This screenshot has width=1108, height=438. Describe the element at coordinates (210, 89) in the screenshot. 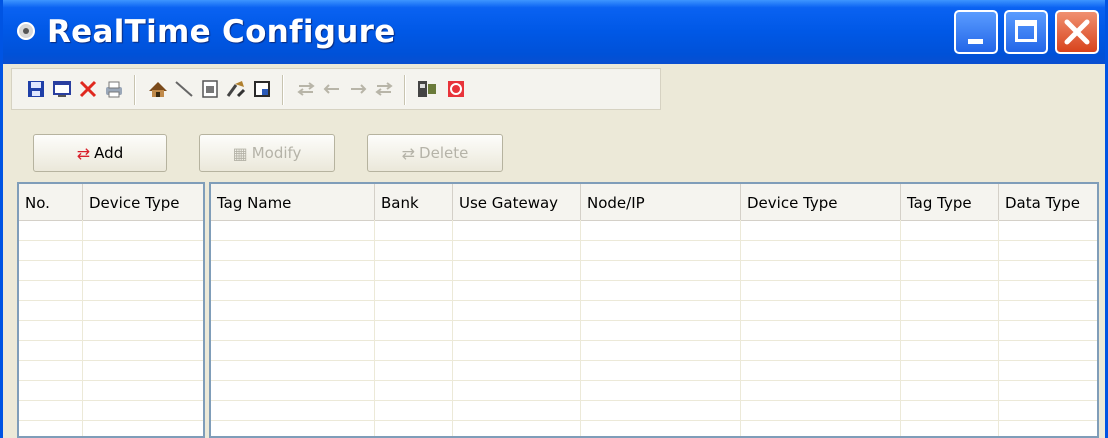

I see `document-icon` at that location.